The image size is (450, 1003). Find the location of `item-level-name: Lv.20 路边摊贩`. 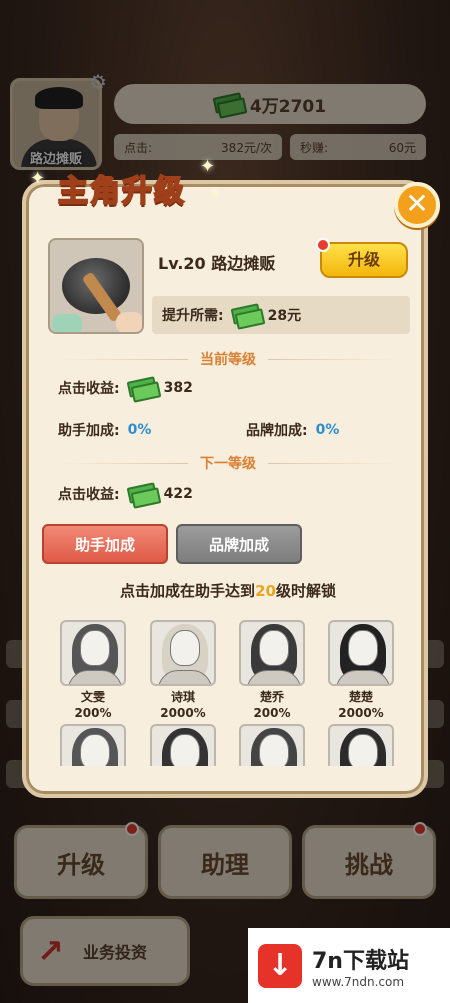

item-level-name: Lv.20 路边摊贩 is located at coordinates (217, 263).